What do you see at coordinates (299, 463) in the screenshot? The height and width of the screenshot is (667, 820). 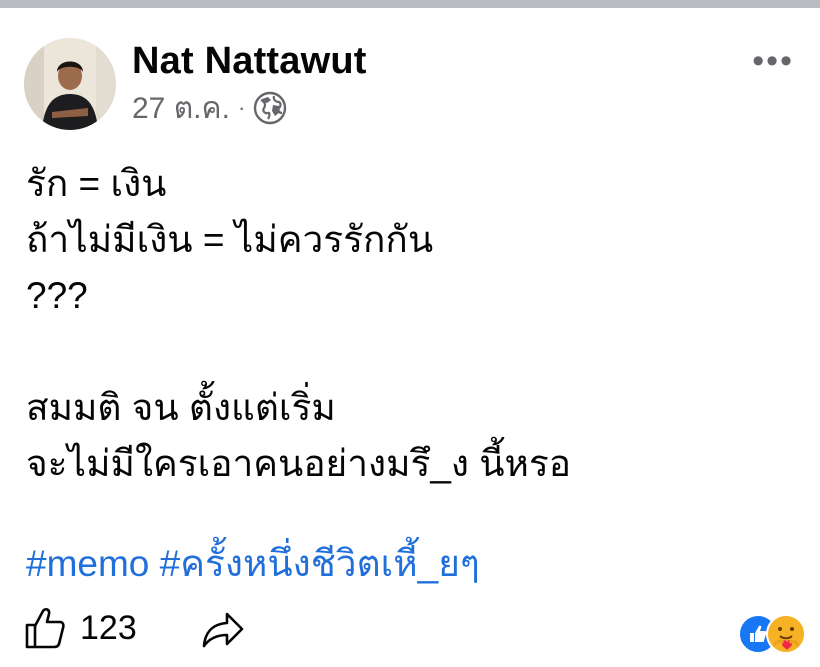 I see `post-line: จะไม่มีใครเอาคนอย่างมรึ_ง นี้หรอ` at bounding box center [299, 463].